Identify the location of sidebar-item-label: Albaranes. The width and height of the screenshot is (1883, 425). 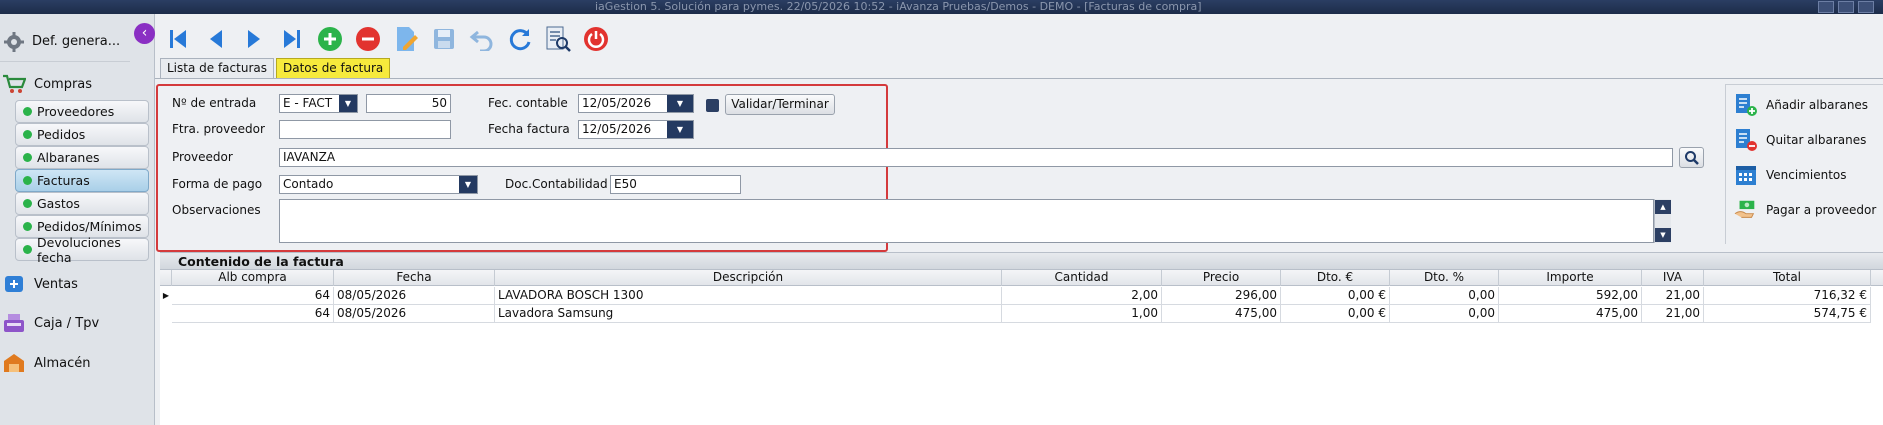
(68, 157).